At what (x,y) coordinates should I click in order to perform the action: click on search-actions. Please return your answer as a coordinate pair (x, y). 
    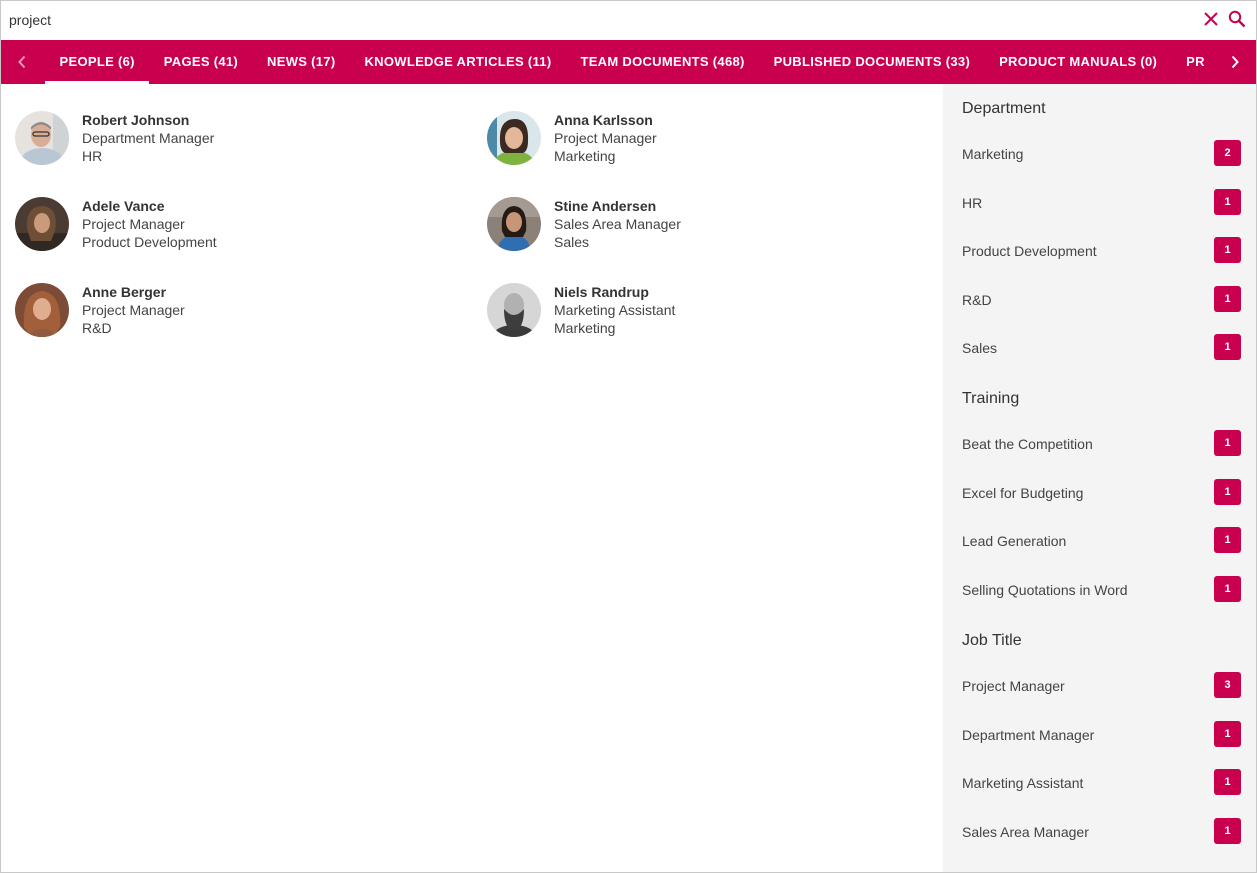
    Looking at the image, I should click on (1224, 19).